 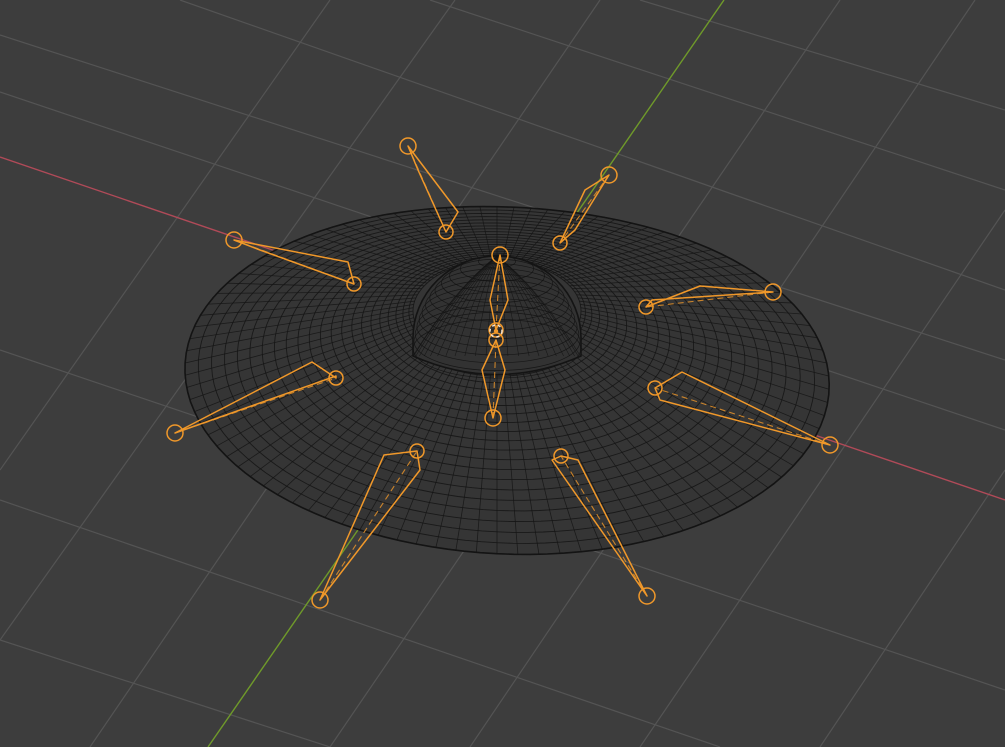 I want to click on origin-dot-icon, so click(x=496, y=331).